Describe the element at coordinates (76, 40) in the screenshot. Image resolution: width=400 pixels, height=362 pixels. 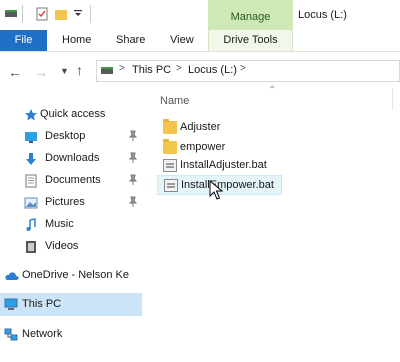
I see `tab-home: Home` at that location.